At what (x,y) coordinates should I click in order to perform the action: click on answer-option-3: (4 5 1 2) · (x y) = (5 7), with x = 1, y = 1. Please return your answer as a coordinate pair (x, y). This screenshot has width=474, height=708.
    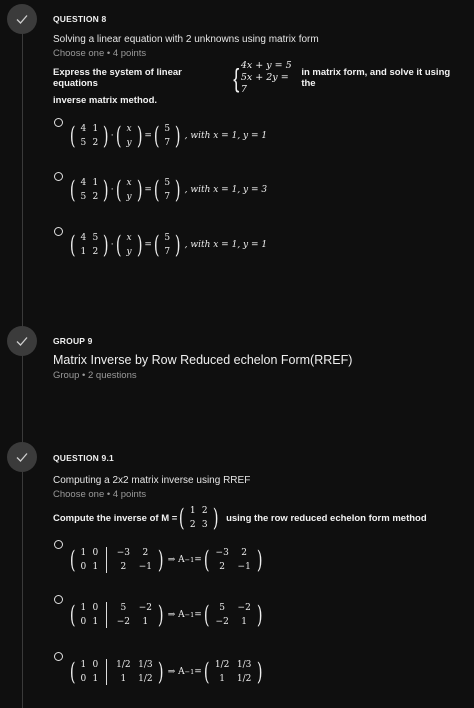
    Looking at the image, I should click on (167, 245).